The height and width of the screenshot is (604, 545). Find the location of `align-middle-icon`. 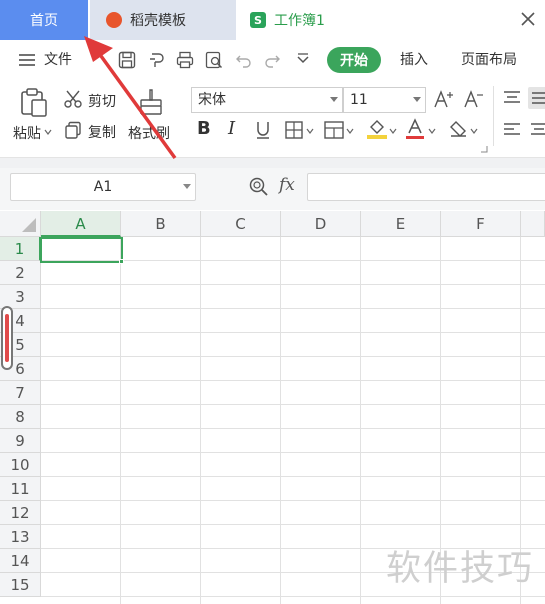

align-middle-icon is located at coordinates (536, 98).